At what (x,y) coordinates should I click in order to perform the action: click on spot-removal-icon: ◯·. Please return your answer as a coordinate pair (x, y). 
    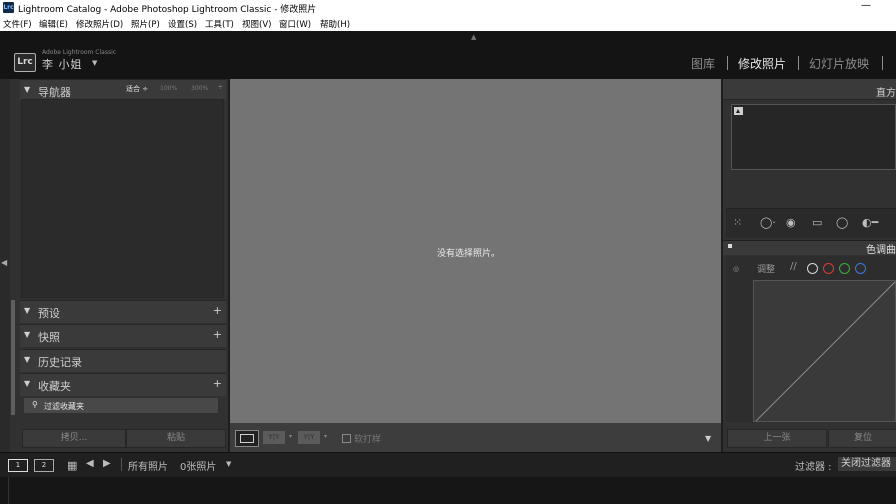
    Looking at the image, I should click on (768, 222).